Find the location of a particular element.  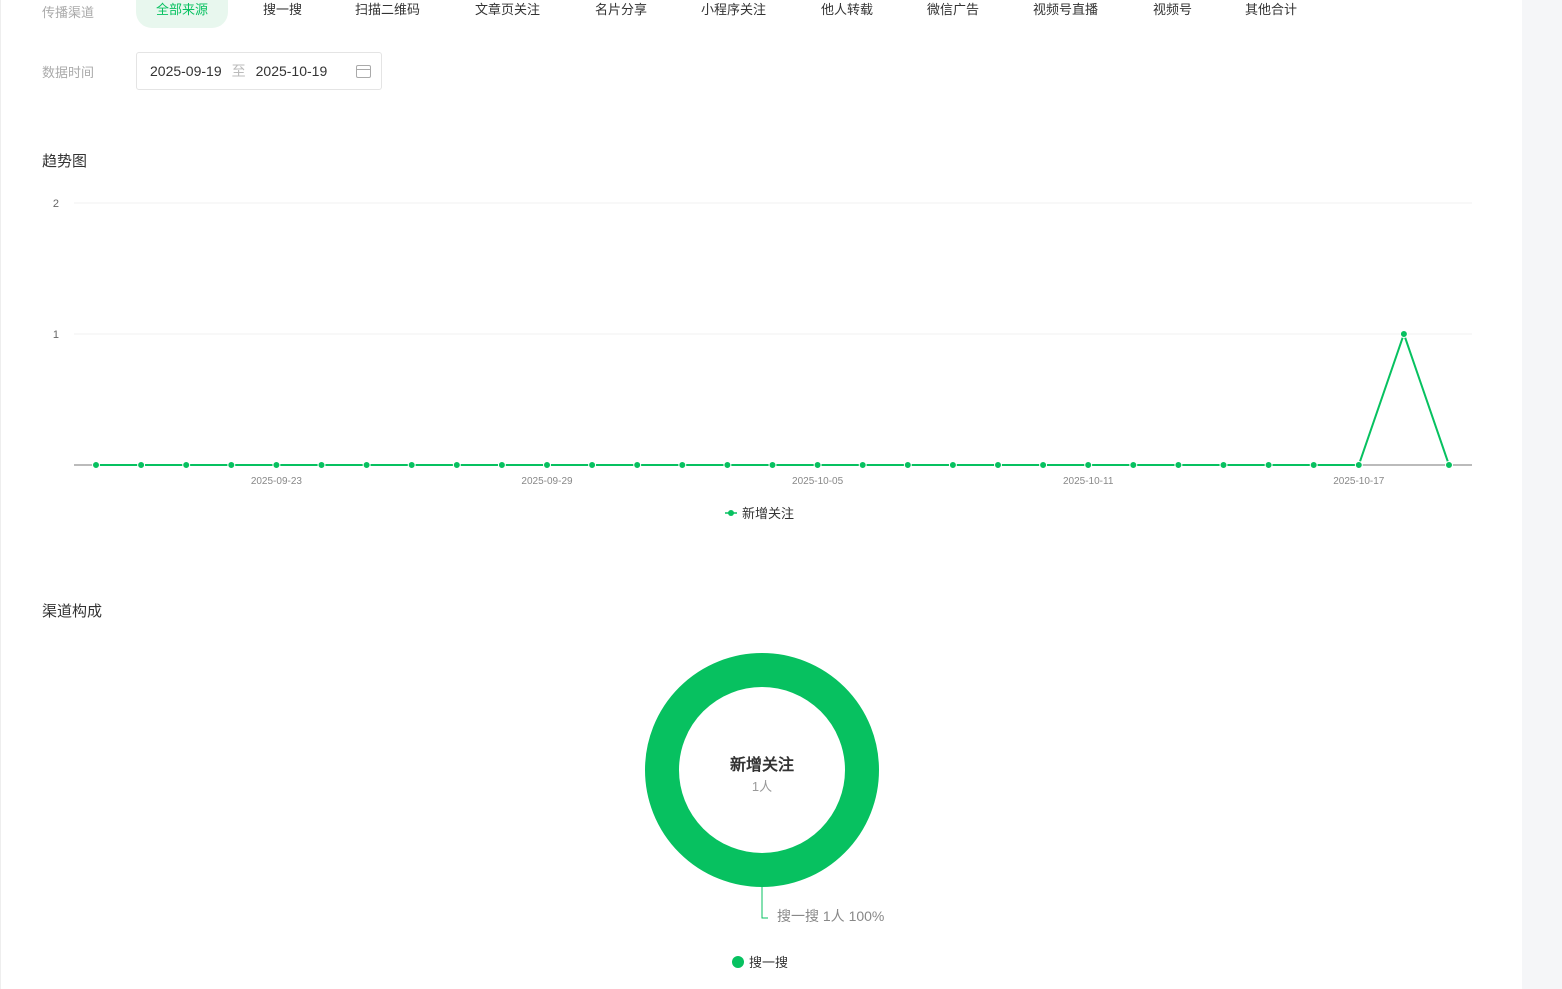

channel-tab: 名片分享 is located at coordinates (621, 14).